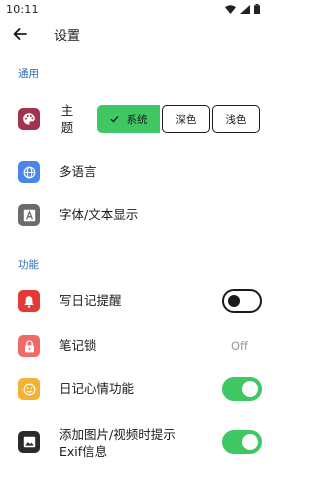  I want to click on lock-label: 笔记锁, so click(78, 345).